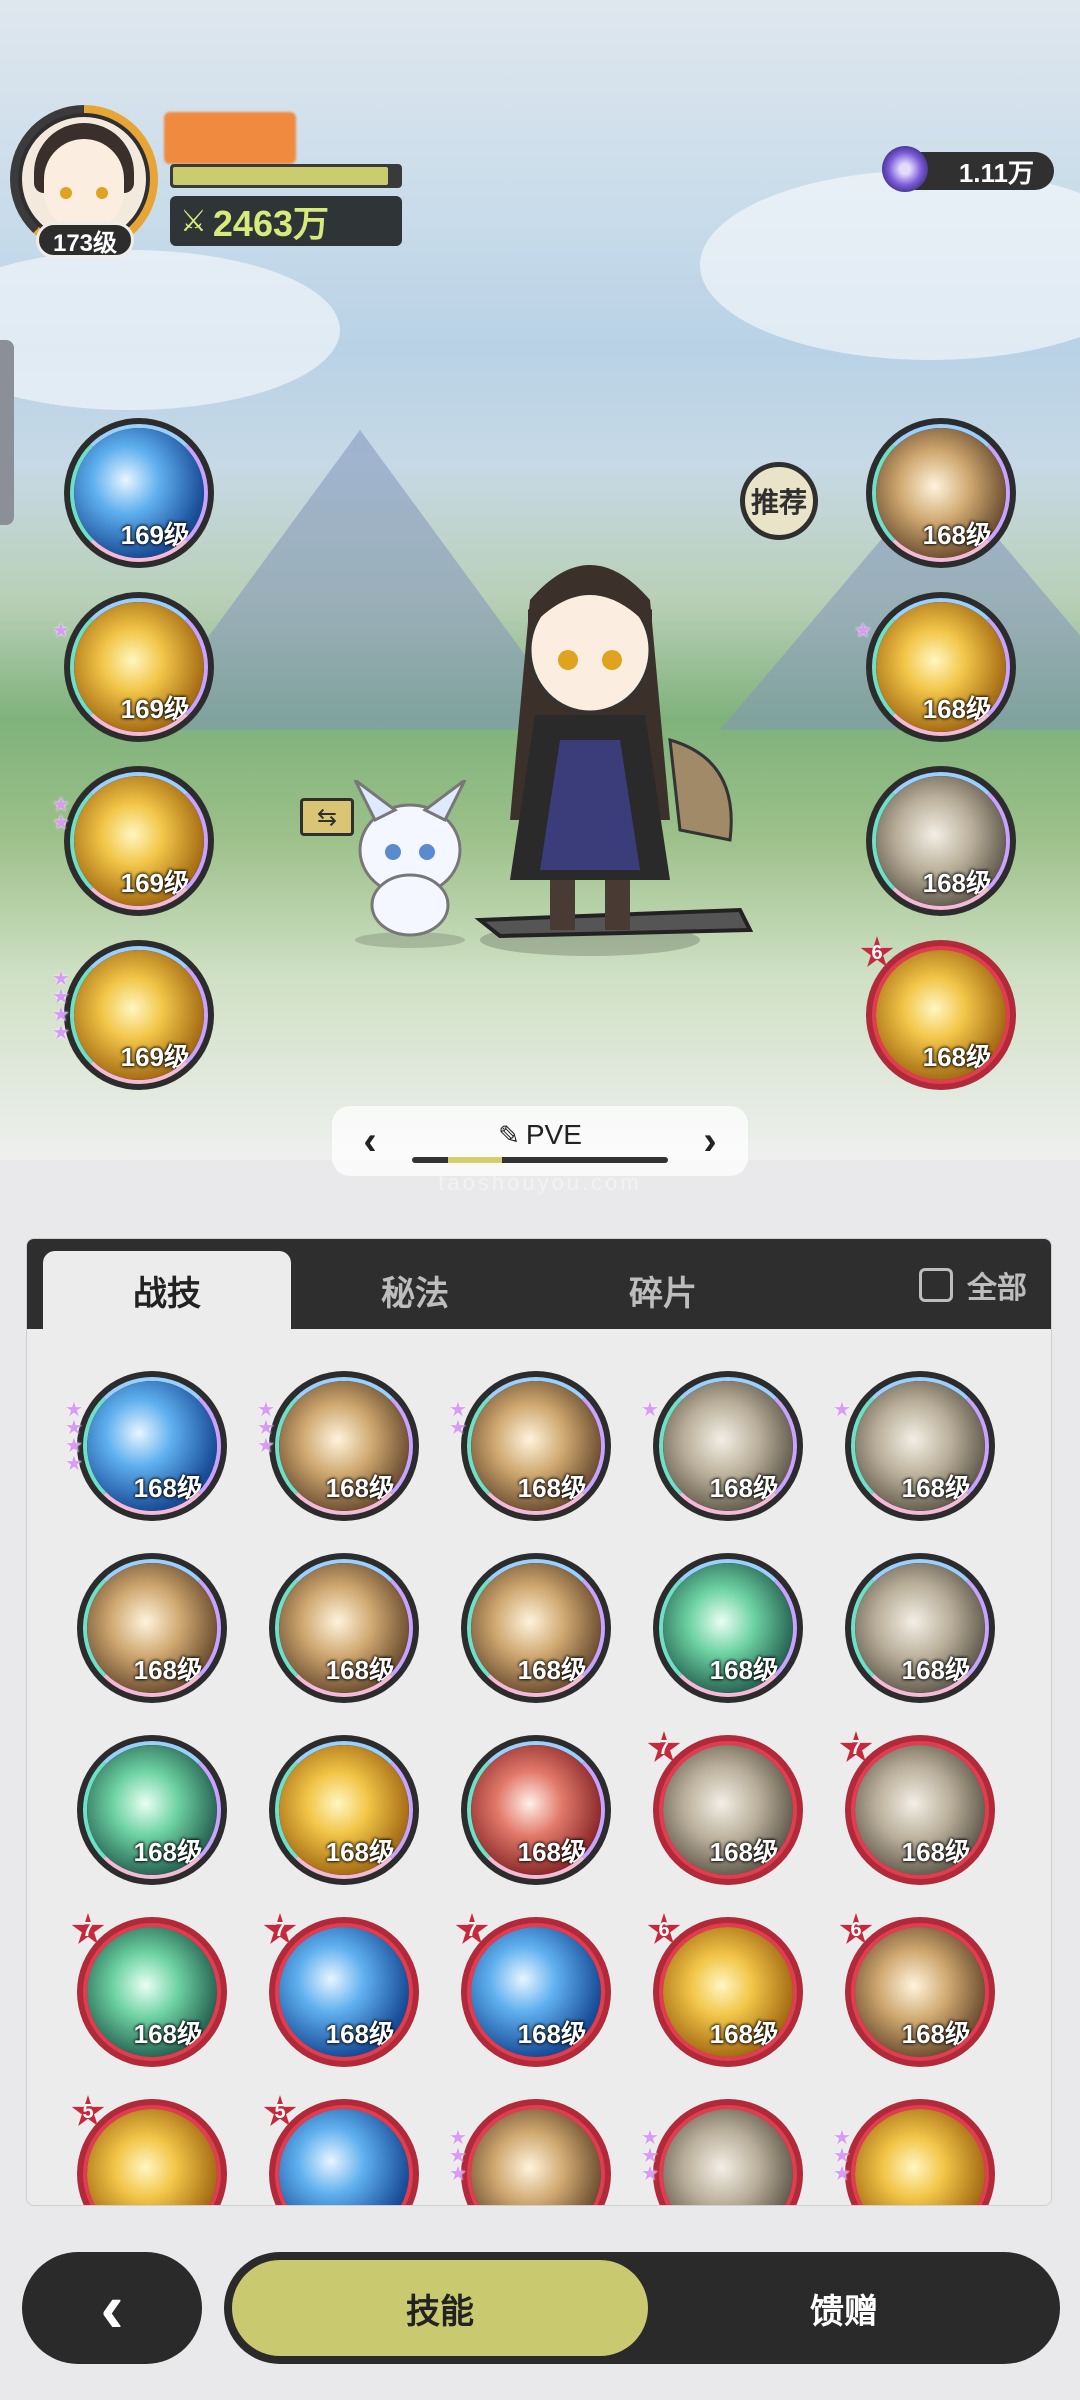  I want to click on equipped-skill-right-1: 168级, so click(941, 493).